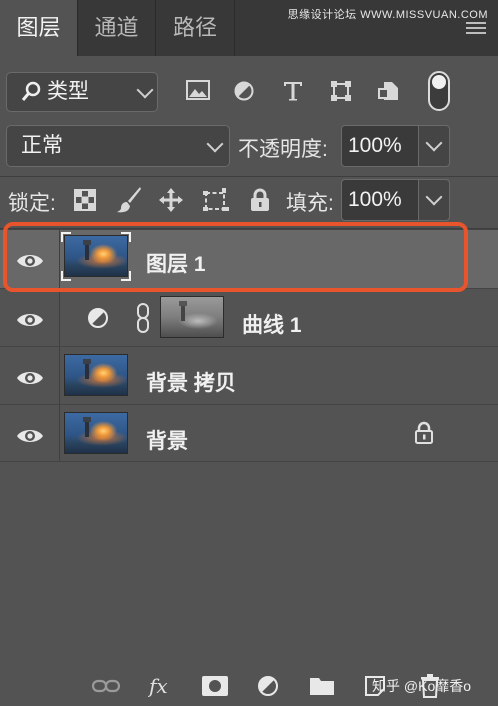 Image resolution: width=498 pixels, height=706 pixels. Describe the element at coordinates (68, 91) in the screenshot. I see `filter-type-label: 类型` at that location.